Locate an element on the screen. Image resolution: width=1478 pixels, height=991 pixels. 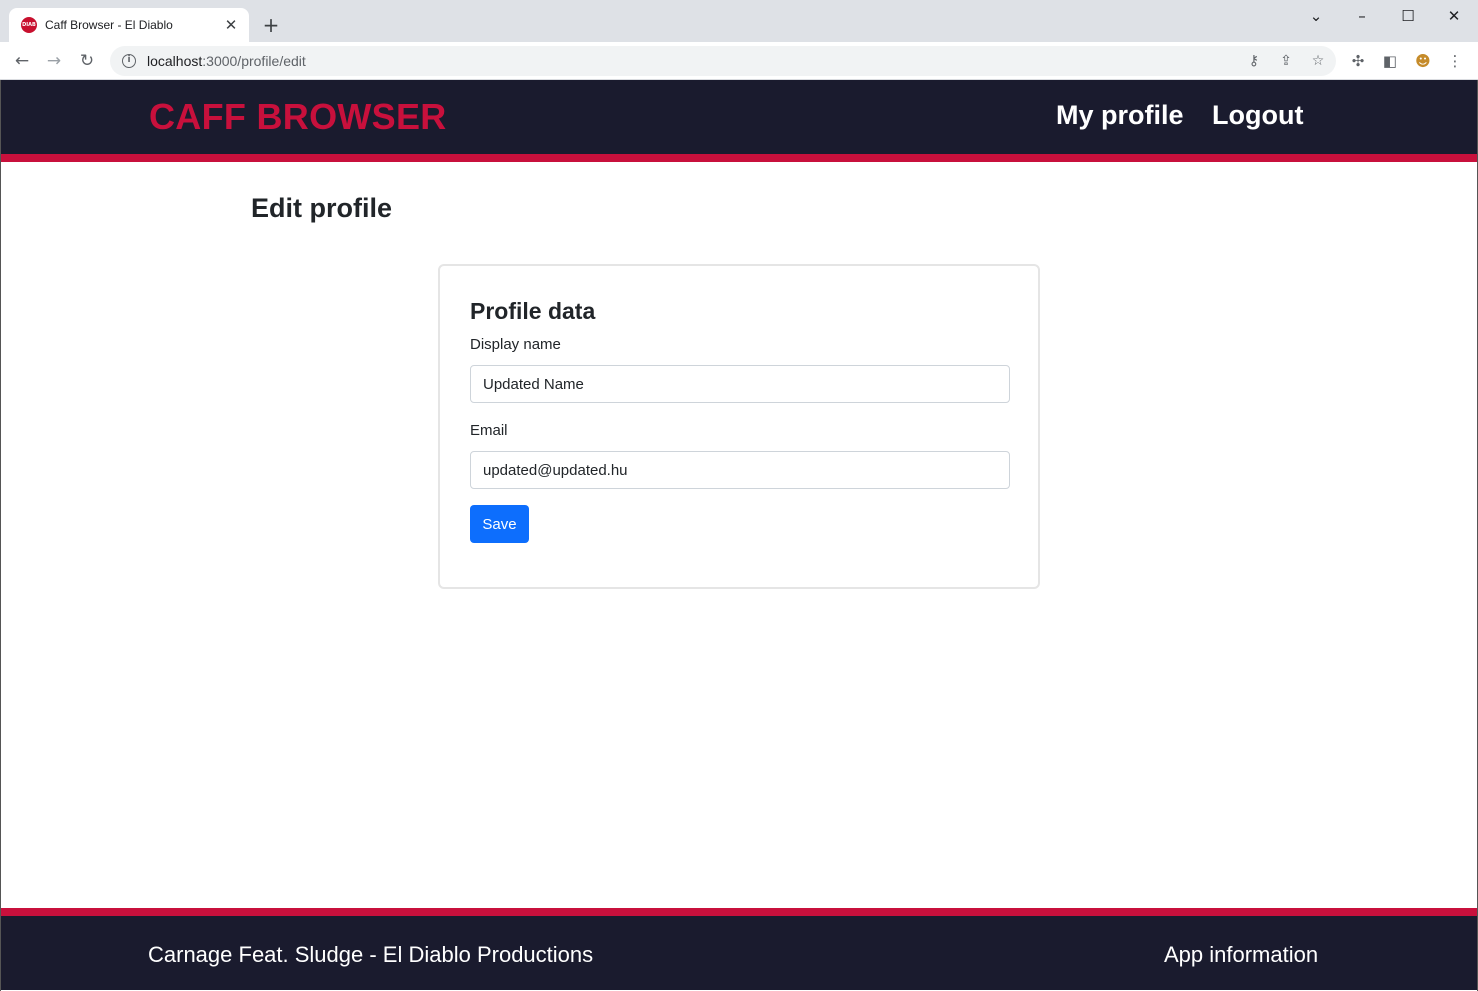
url-text: localhost:3000/profile/edit is located at coordinates (226, 61).